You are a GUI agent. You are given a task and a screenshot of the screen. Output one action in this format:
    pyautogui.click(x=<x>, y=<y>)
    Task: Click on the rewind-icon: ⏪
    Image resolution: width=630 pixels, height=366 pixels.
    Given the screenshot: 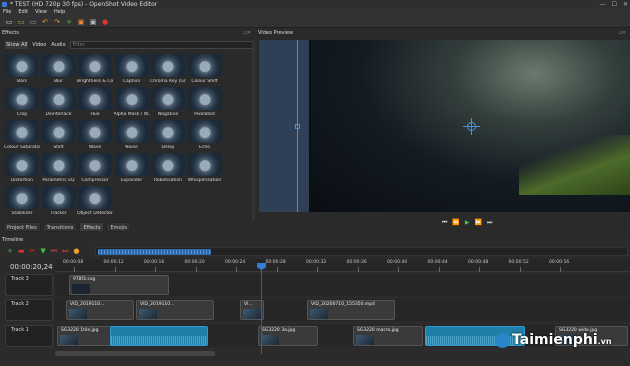 What is the action you would take?
    pyautogui.click(x=455, y=223)
    